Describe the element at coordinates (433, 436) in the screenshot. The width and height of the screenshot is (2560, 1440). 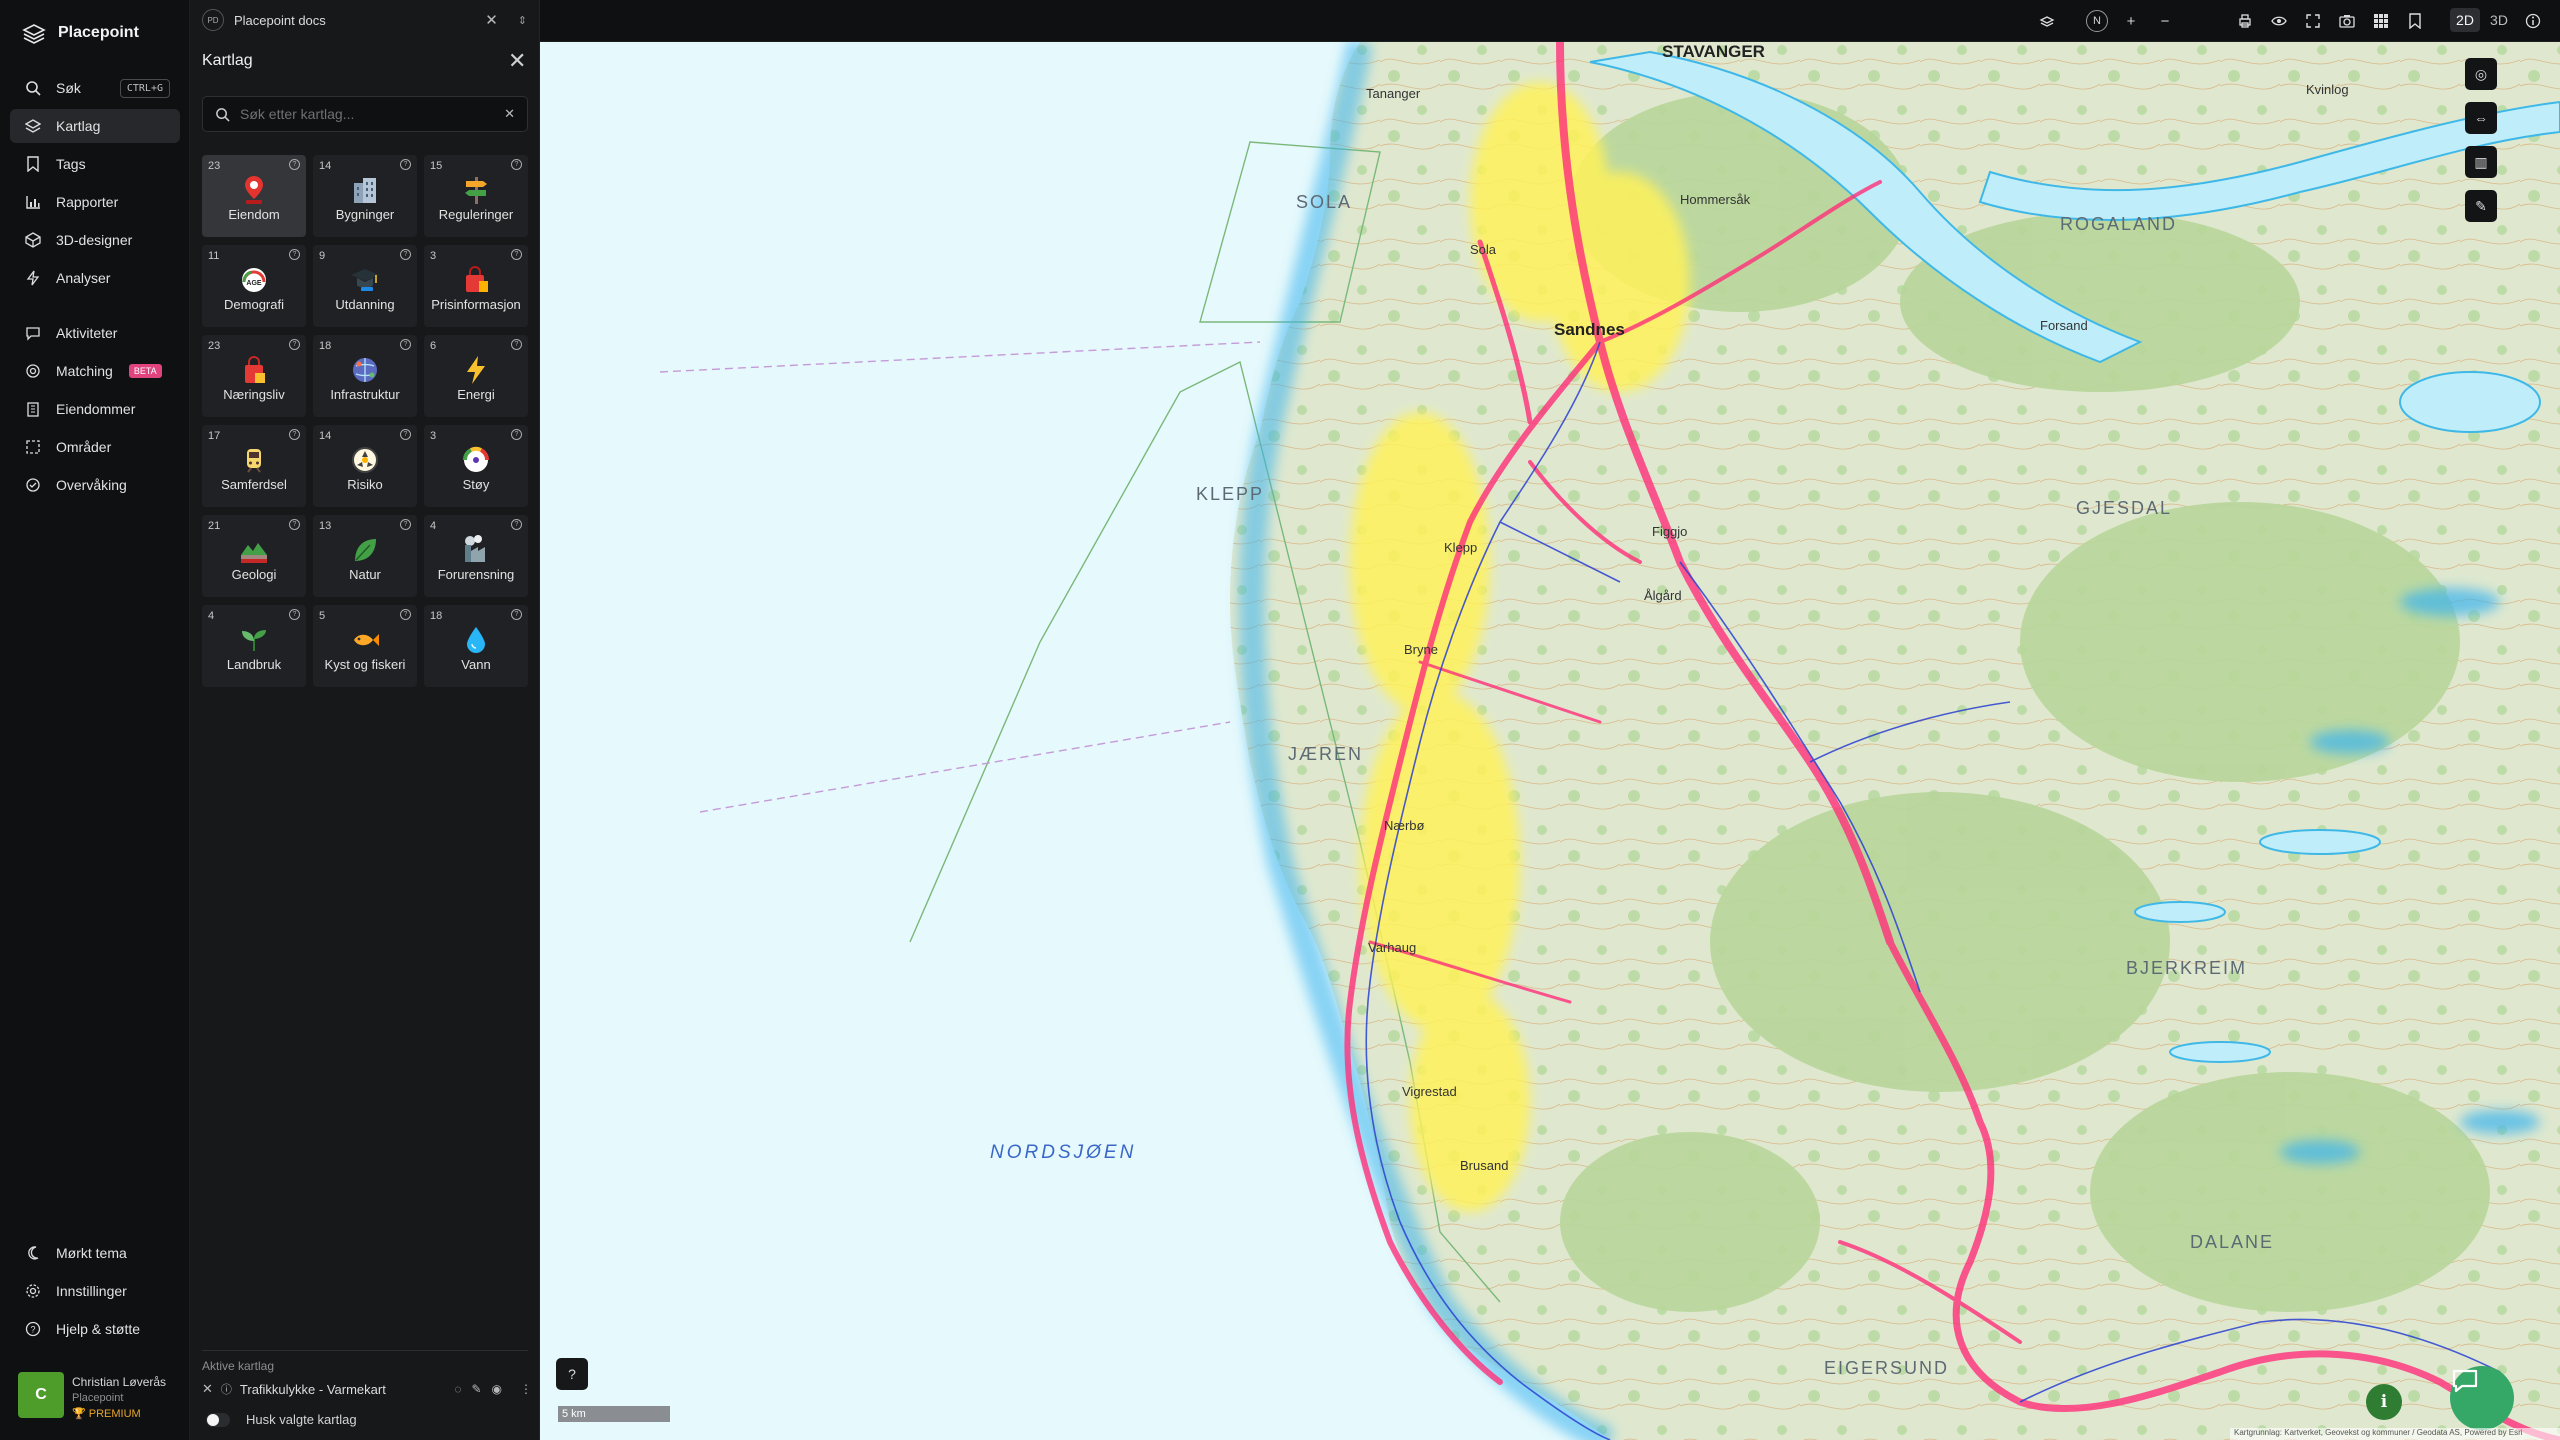
I see `category-count: 3` at that location.